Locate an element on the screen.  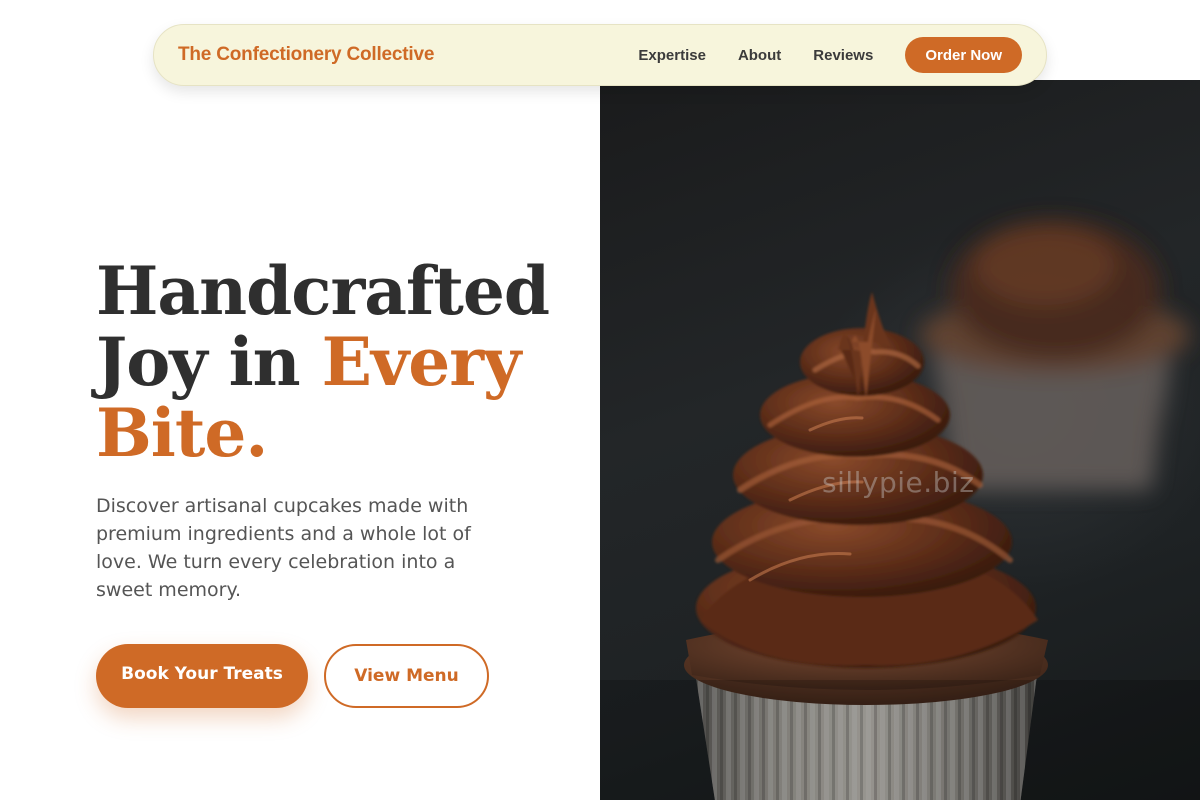
nav-link-reviews: Reviews is located at coordinates (843, 55).